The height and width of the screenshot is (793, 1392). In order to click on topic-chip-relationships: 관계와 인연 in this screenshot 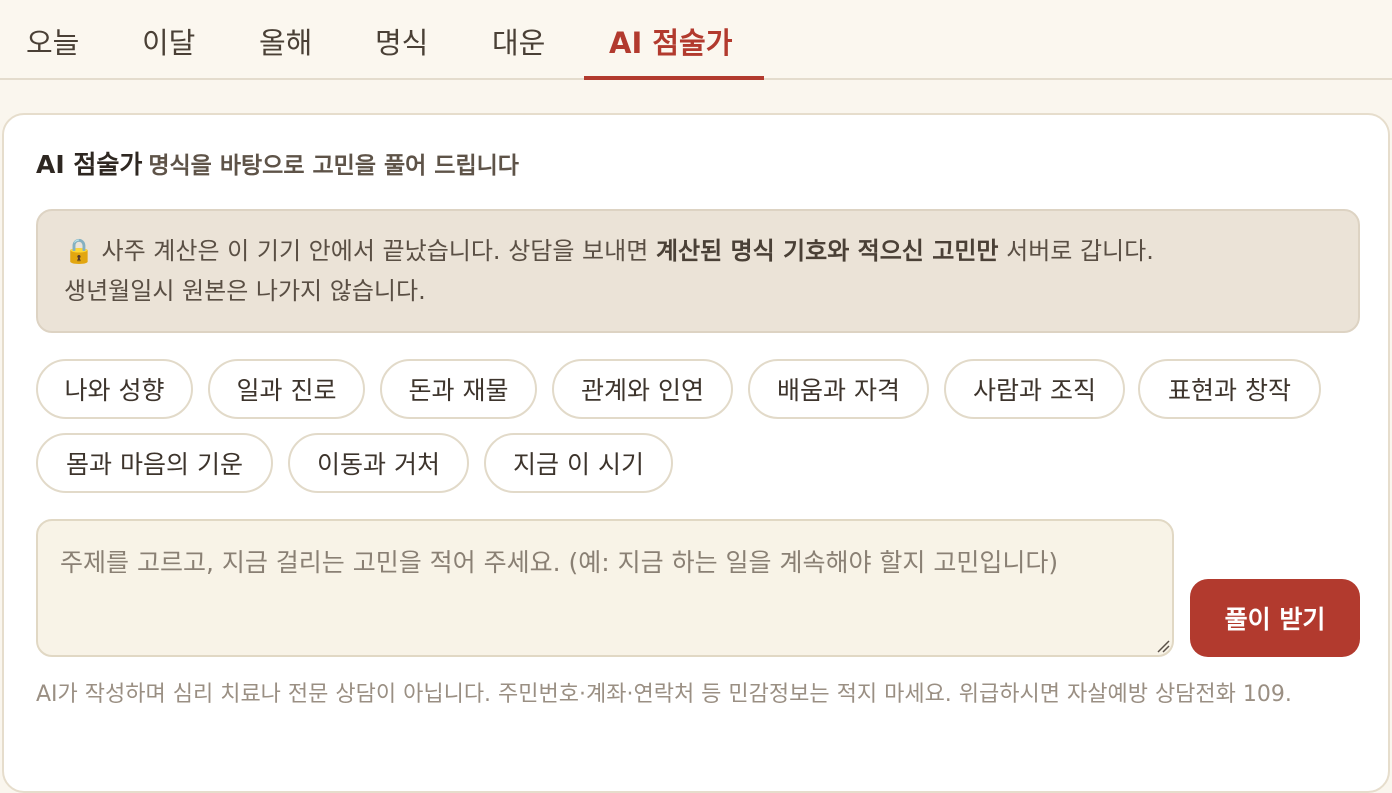, I will do `click(642, 389)`.